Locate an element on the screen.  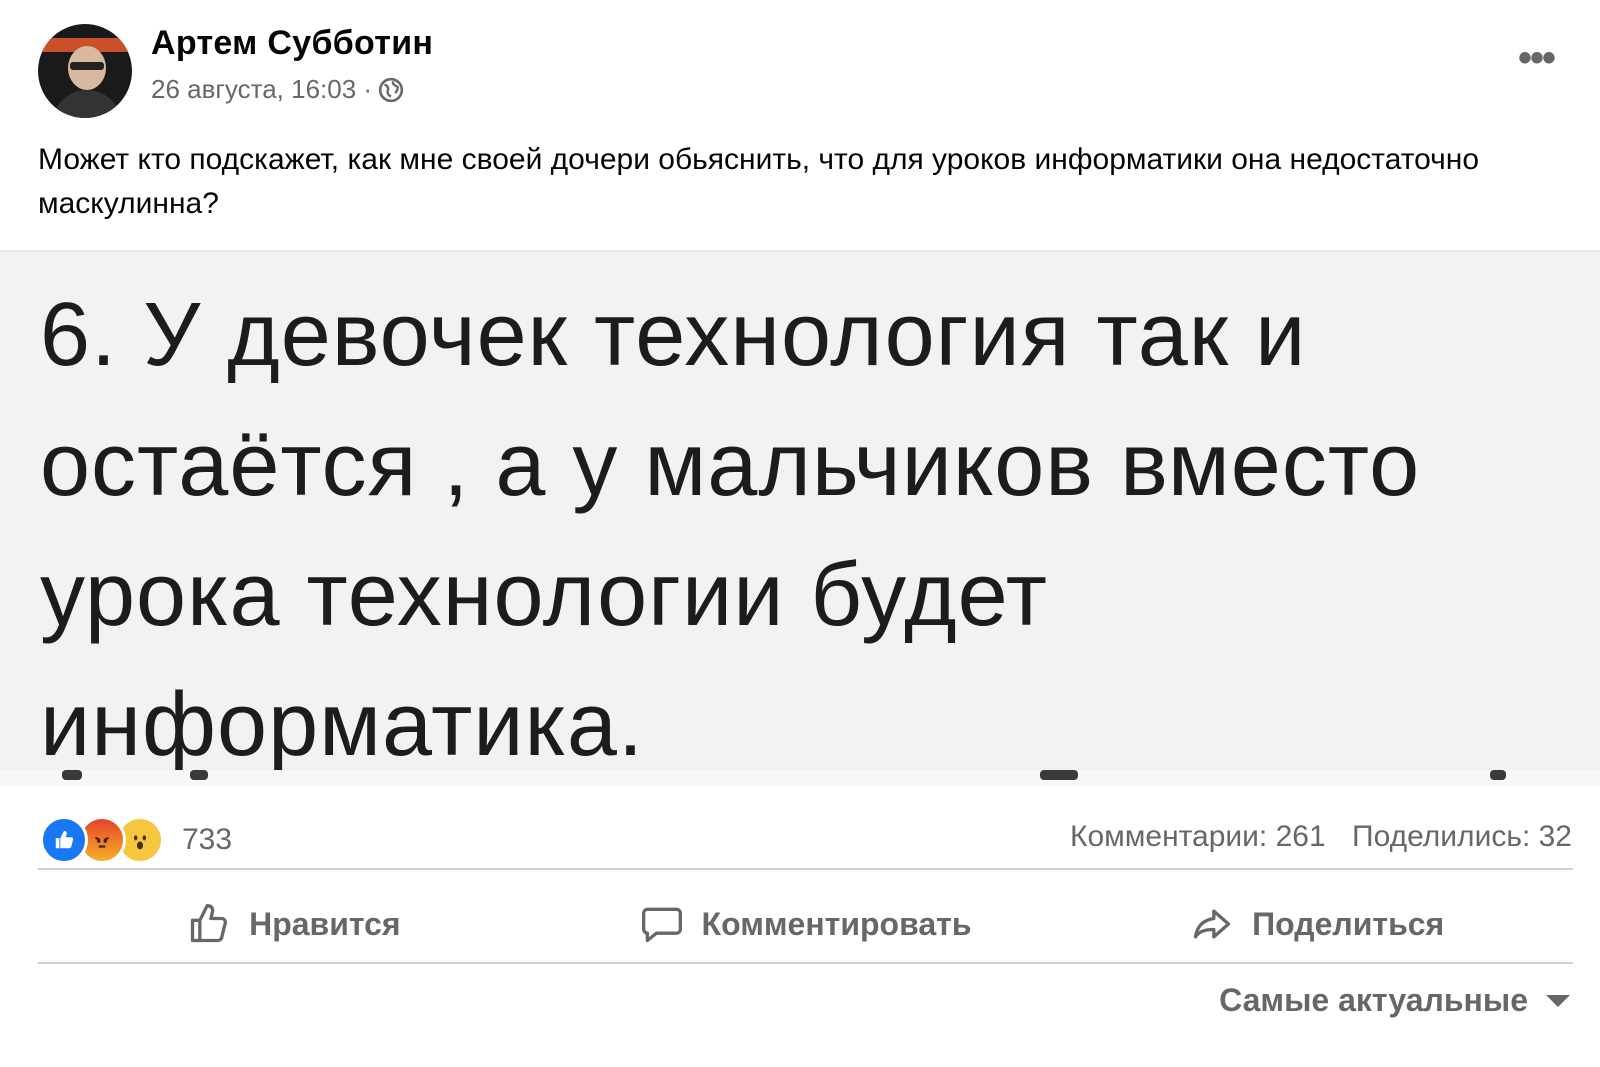
comment-label: Комментировать is located at coordinates (836, 923).